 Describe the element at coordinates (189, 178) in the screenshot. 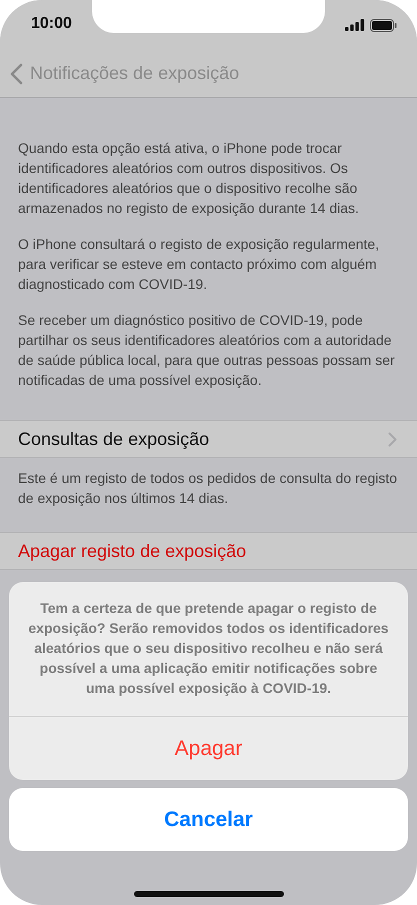

I see `description-paragraph: Quando esta opção está ativa, o iPhone pode trocar identificadores aleatórios com outros dispositivos. Os identificadores aleatórios que o dispositivo recolhe são armazenados no registo de exposição durante 14 dias.` at that location.